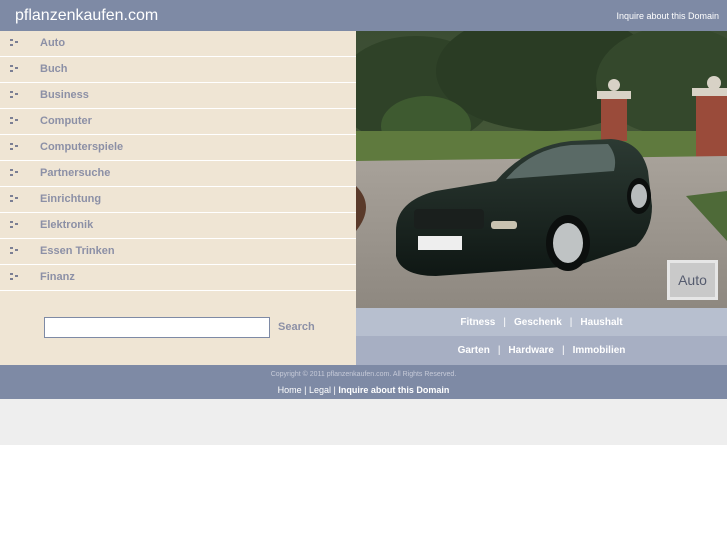 The width and height of the screenshot is (727, 545). I want to click on link-fitness: Fitness, so click(477, 322).